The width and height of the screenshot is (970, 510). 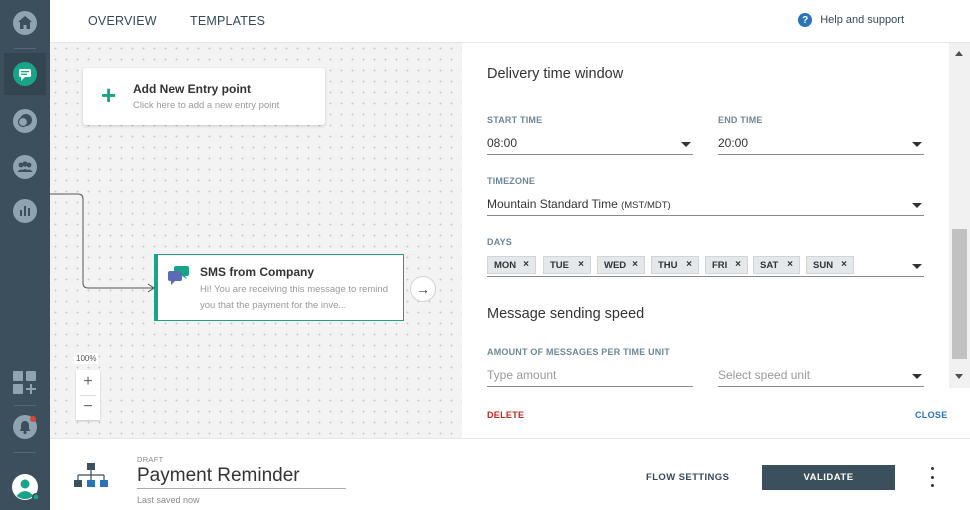 What do you see at coordinates (26, 488) in the screenshot?
I see `user-avatar` at bounding box center [26, 488].